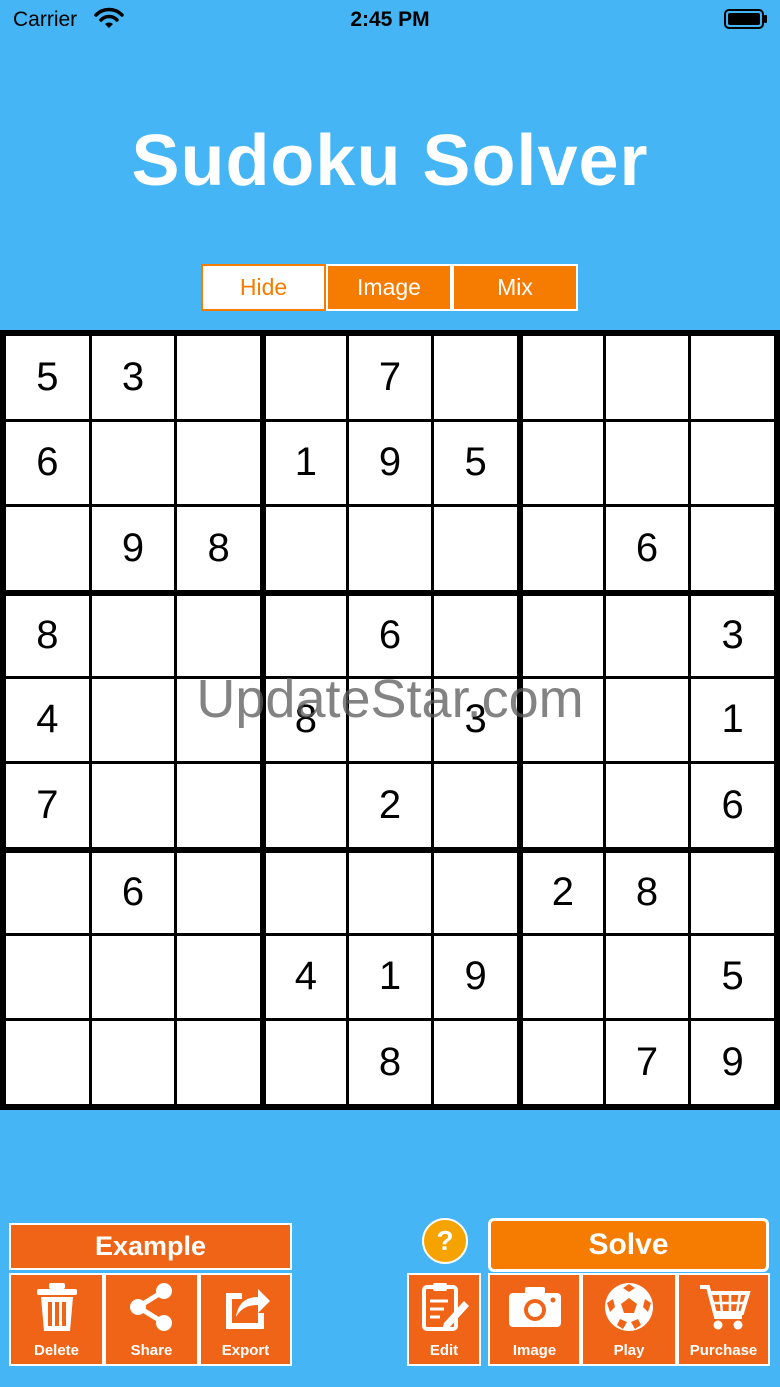  Describe the element at coordinates (647, 377) in the screenshot. I see `sudoku-cell-r1c8` at that location.